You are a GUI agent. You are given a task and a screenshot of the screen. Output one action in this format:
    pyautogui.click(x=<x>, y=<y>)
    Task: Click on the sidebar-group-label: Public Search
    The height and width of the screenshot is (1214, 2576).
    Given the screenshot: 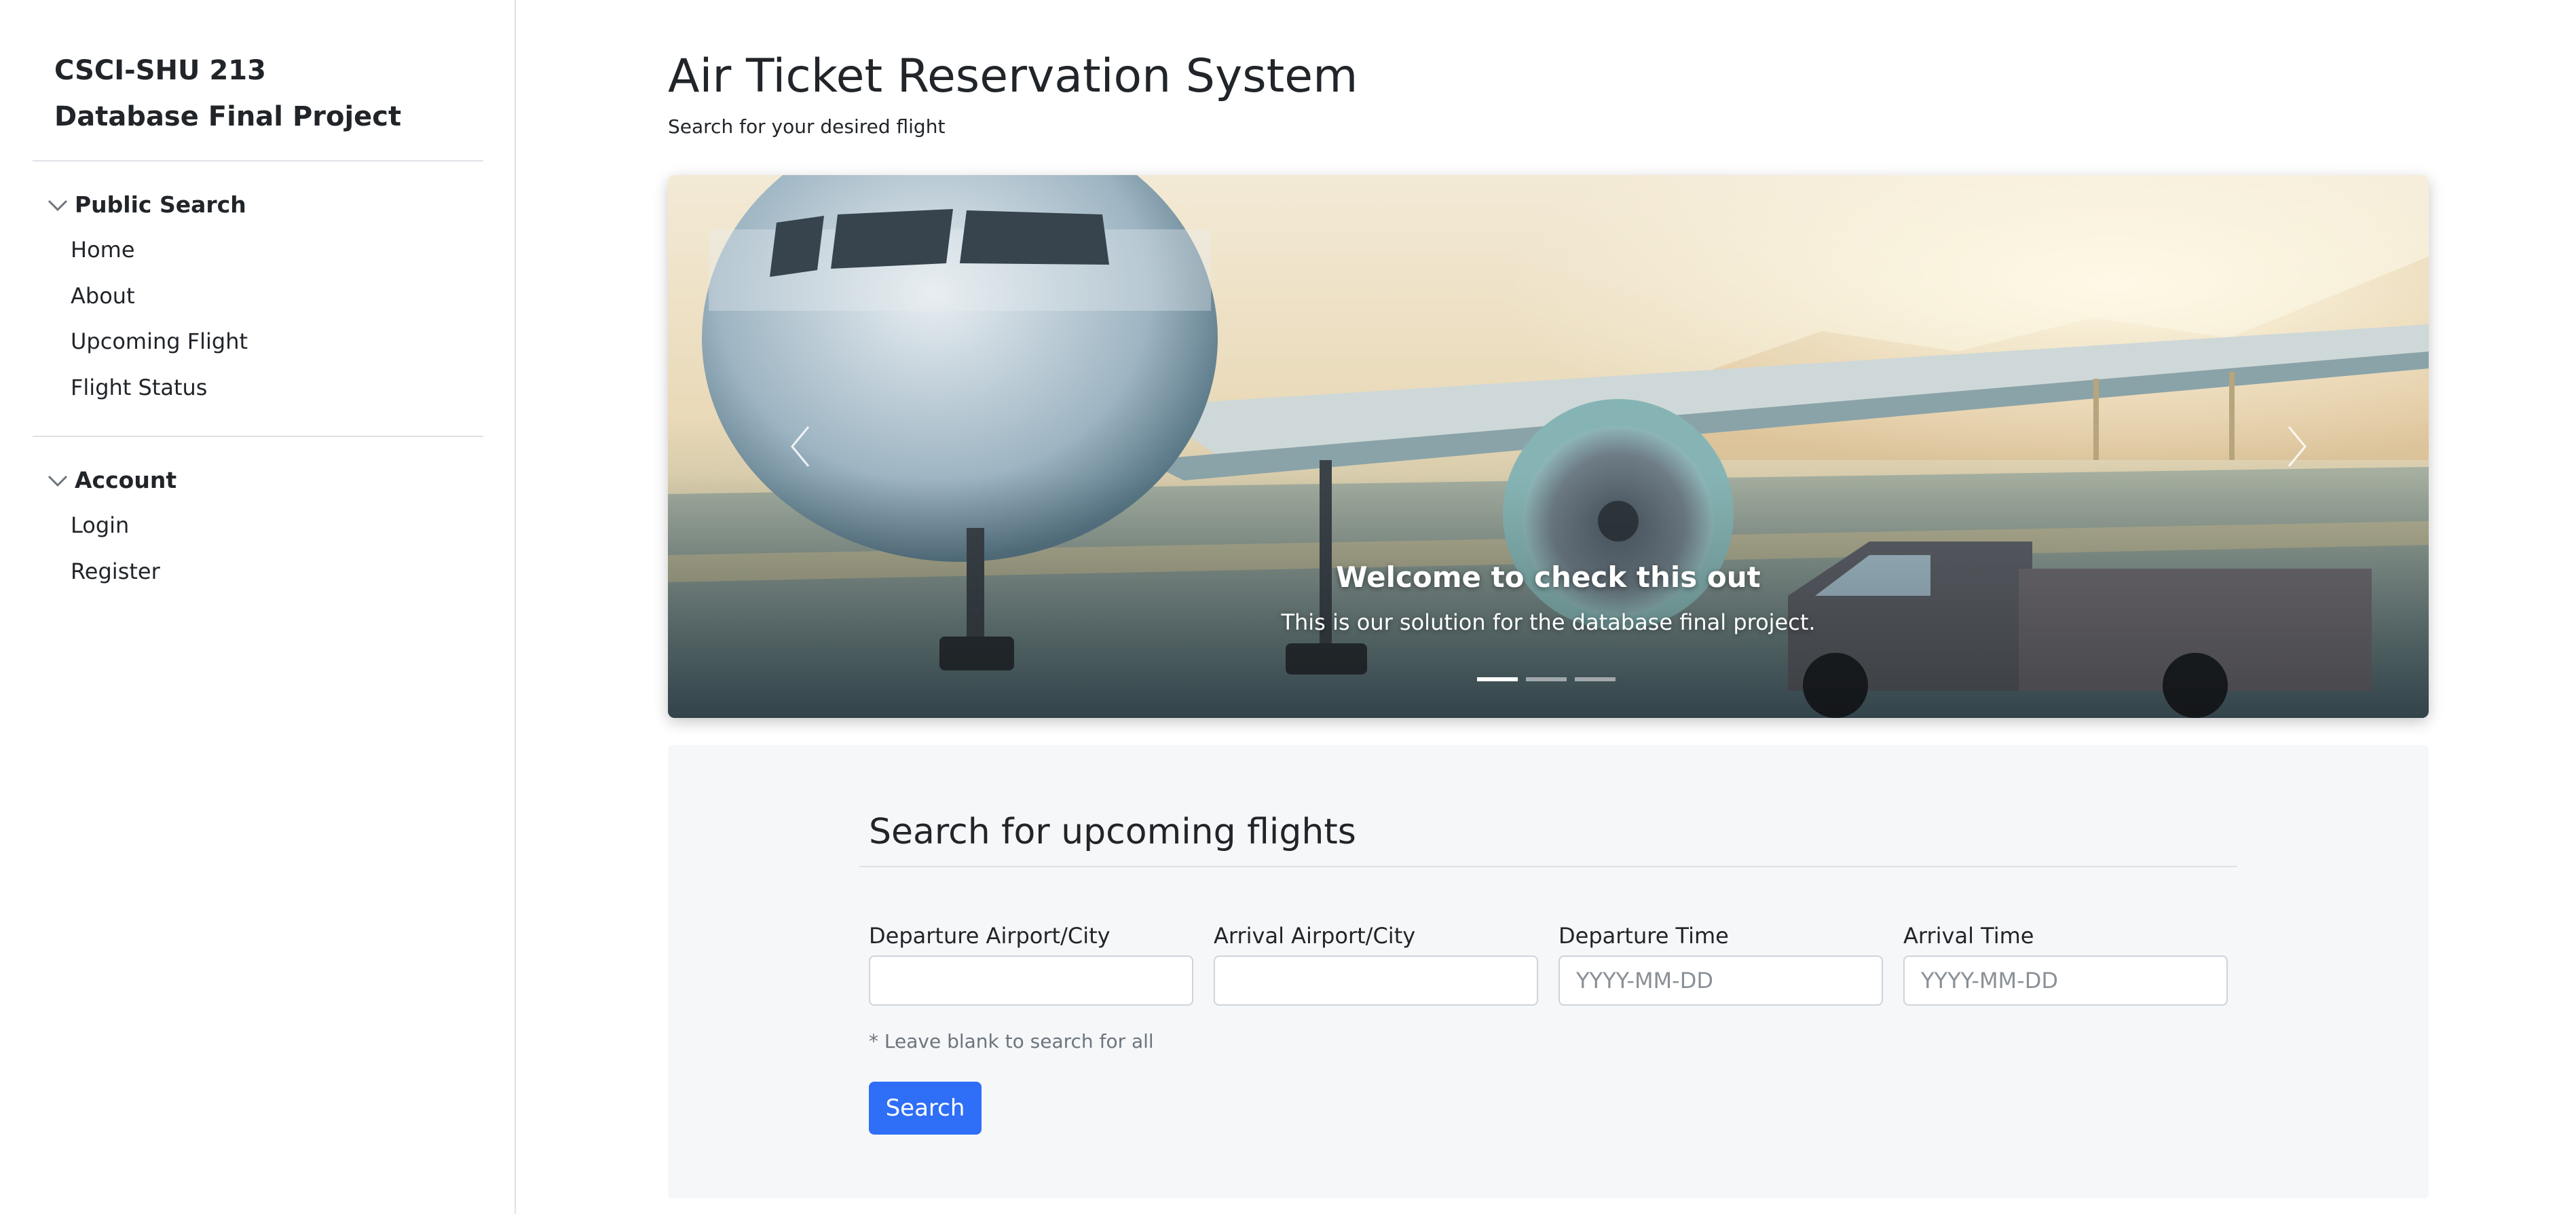 What is the action you would take?
    pyautogui.click(x=160, y=204)
    